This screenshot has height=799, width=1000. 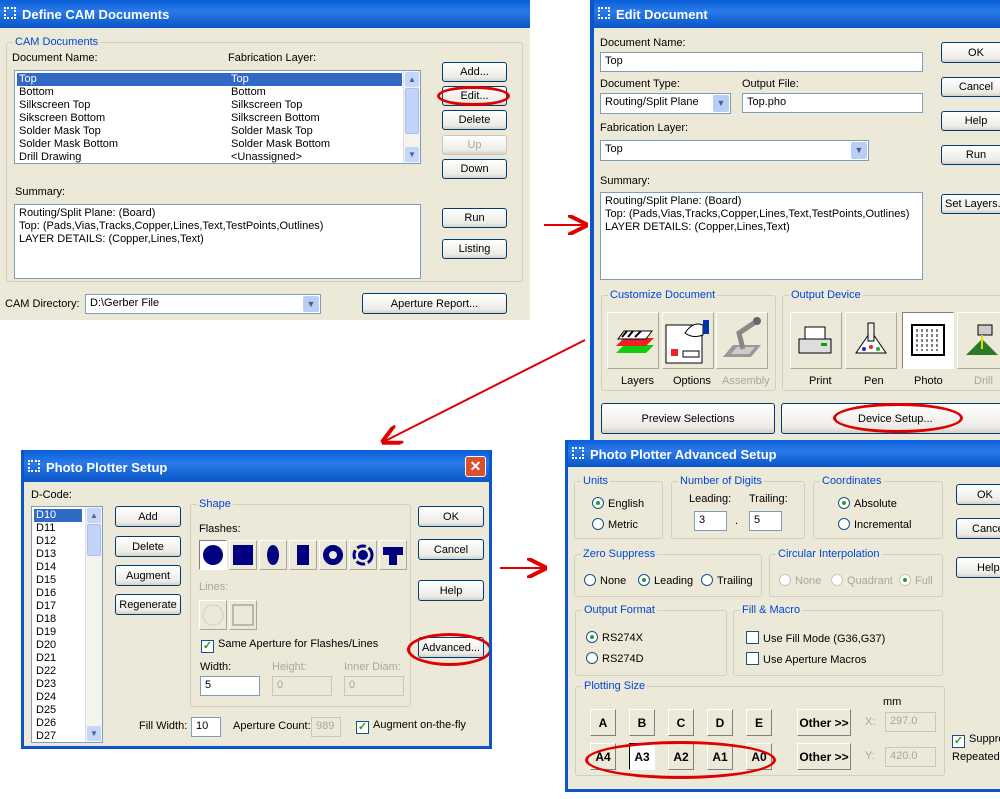 What do you see at coordinates (485, 390) in the screenshot?
I see `arrow-down-left-icon` at bounding box center [485, 390].